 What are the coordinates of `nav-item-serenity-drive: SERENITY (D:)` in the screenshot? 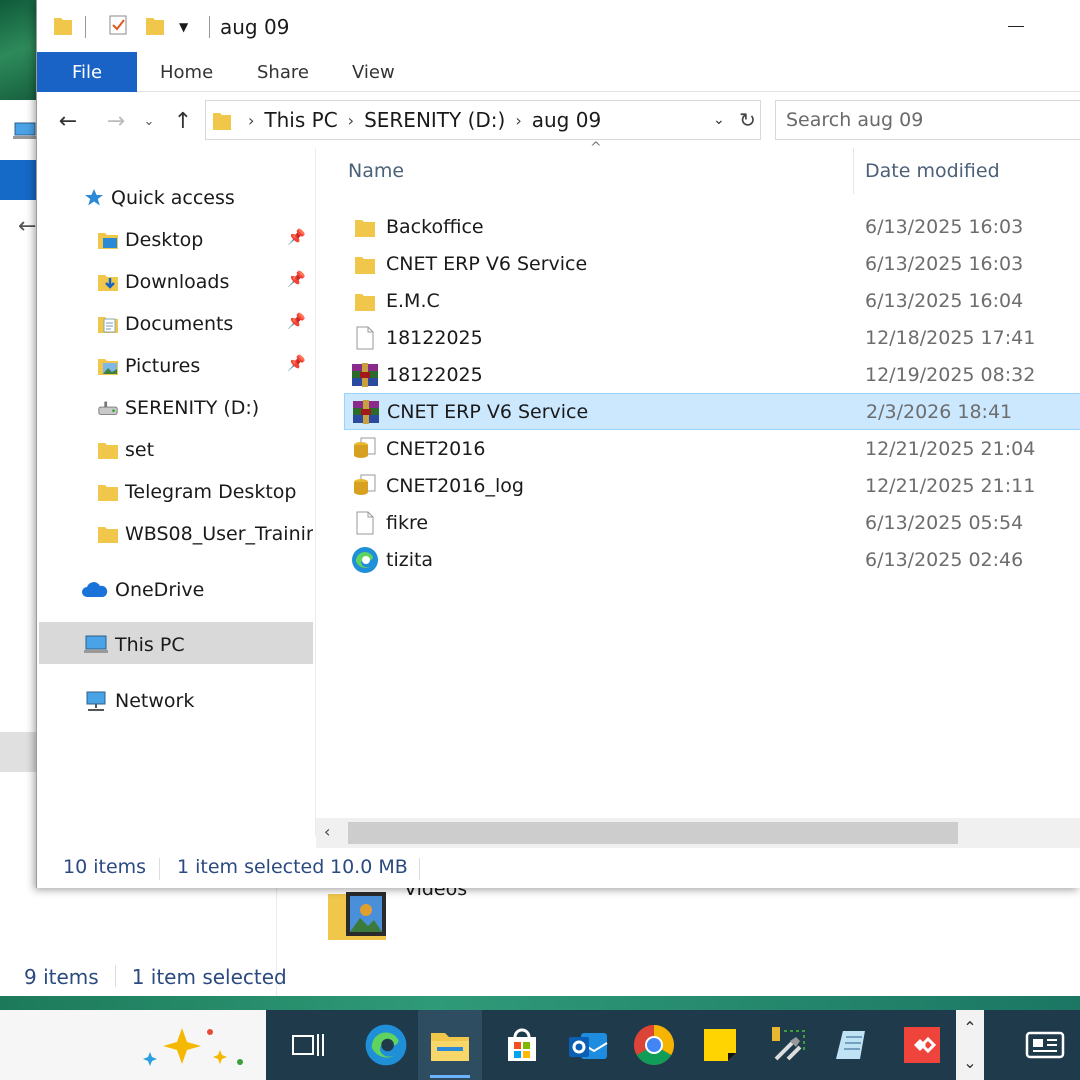 It's located at (178, 408).